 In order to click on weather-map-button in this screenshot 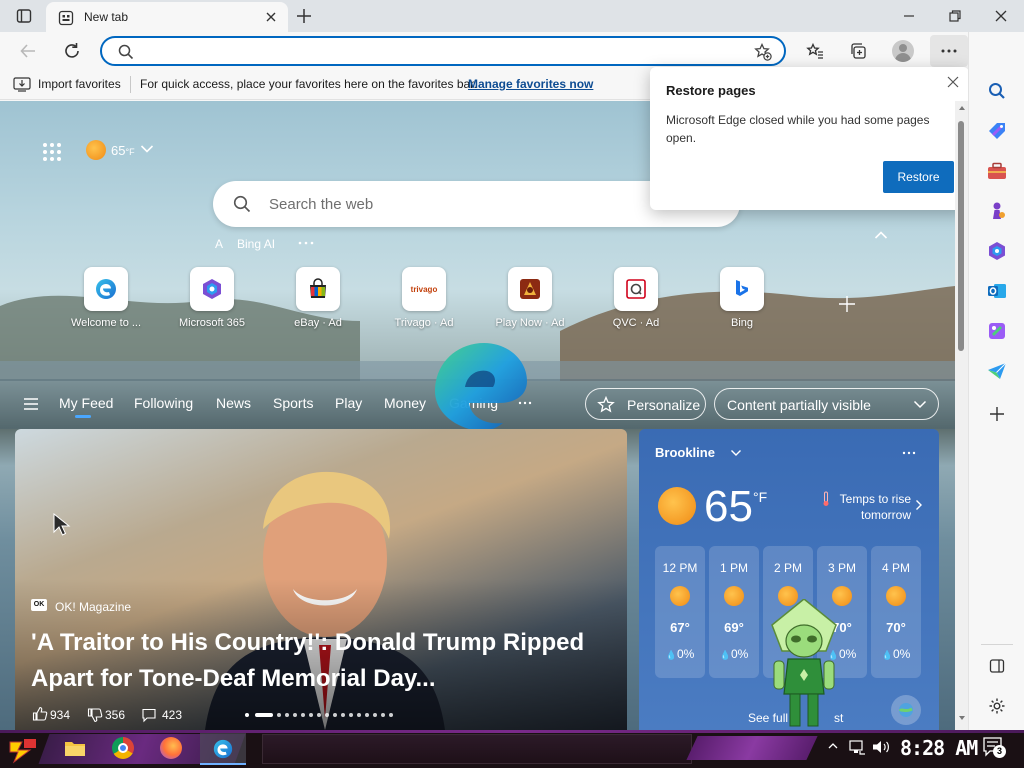, I will do `click(906, 710)`.